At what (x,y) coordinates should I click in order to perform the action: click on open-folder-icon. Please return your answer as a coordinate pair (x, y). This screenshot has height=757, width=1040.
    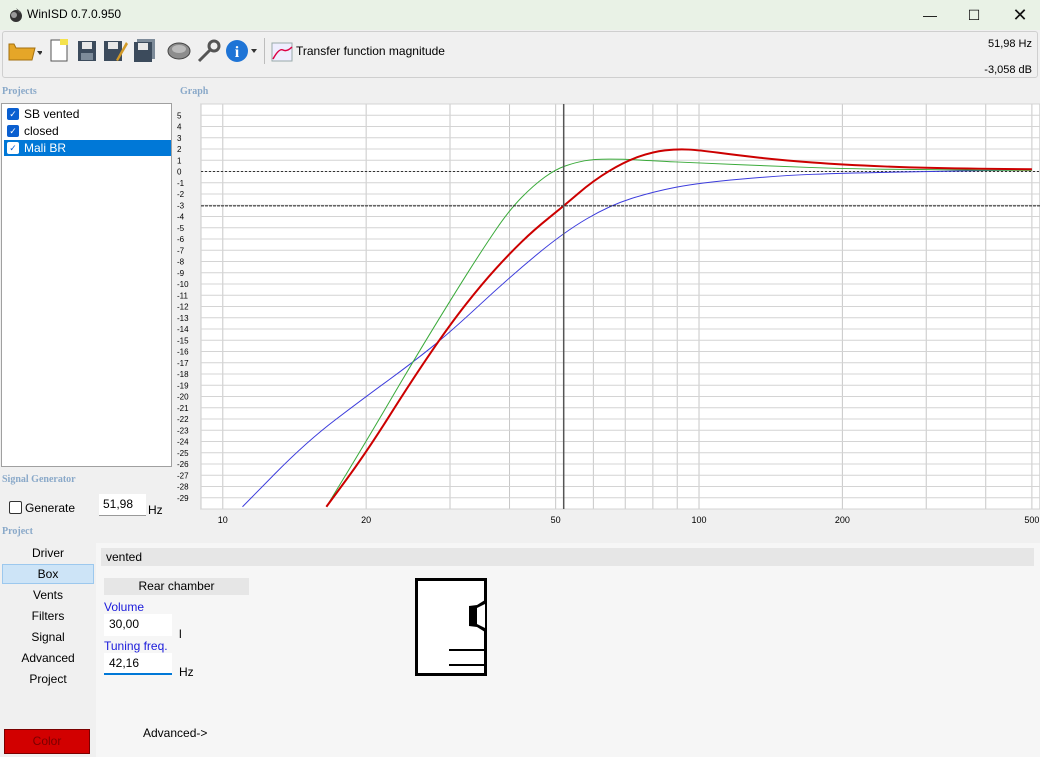
    Looking at the image, I should click on (25, 51).